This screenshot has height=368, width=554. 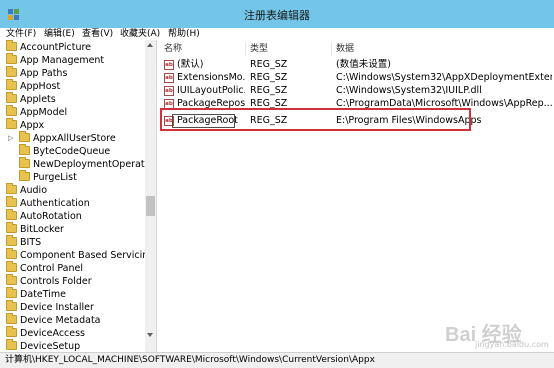 I want to click on scroll-up-arrow-icon, so click(x=150, y=45).